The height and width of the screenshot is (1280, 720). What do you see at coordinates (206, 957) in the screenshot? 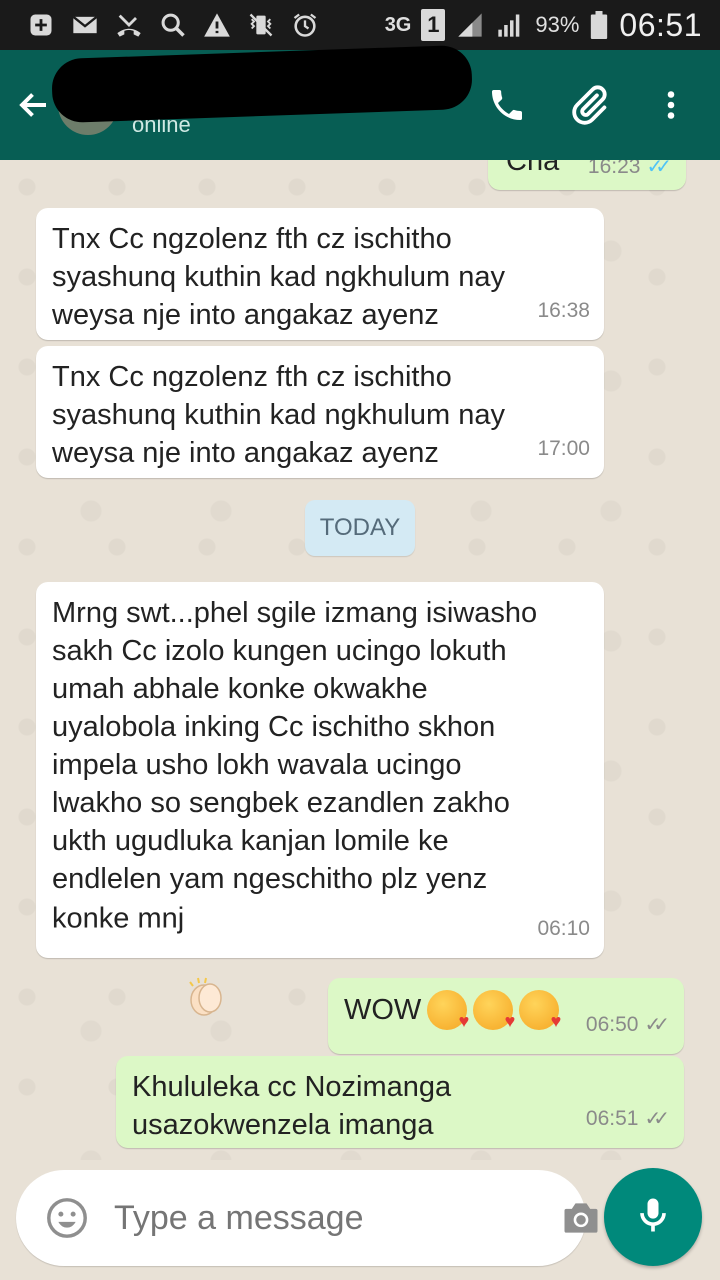
I see `clapping-hands-icon` at bounding box center [206, 957].